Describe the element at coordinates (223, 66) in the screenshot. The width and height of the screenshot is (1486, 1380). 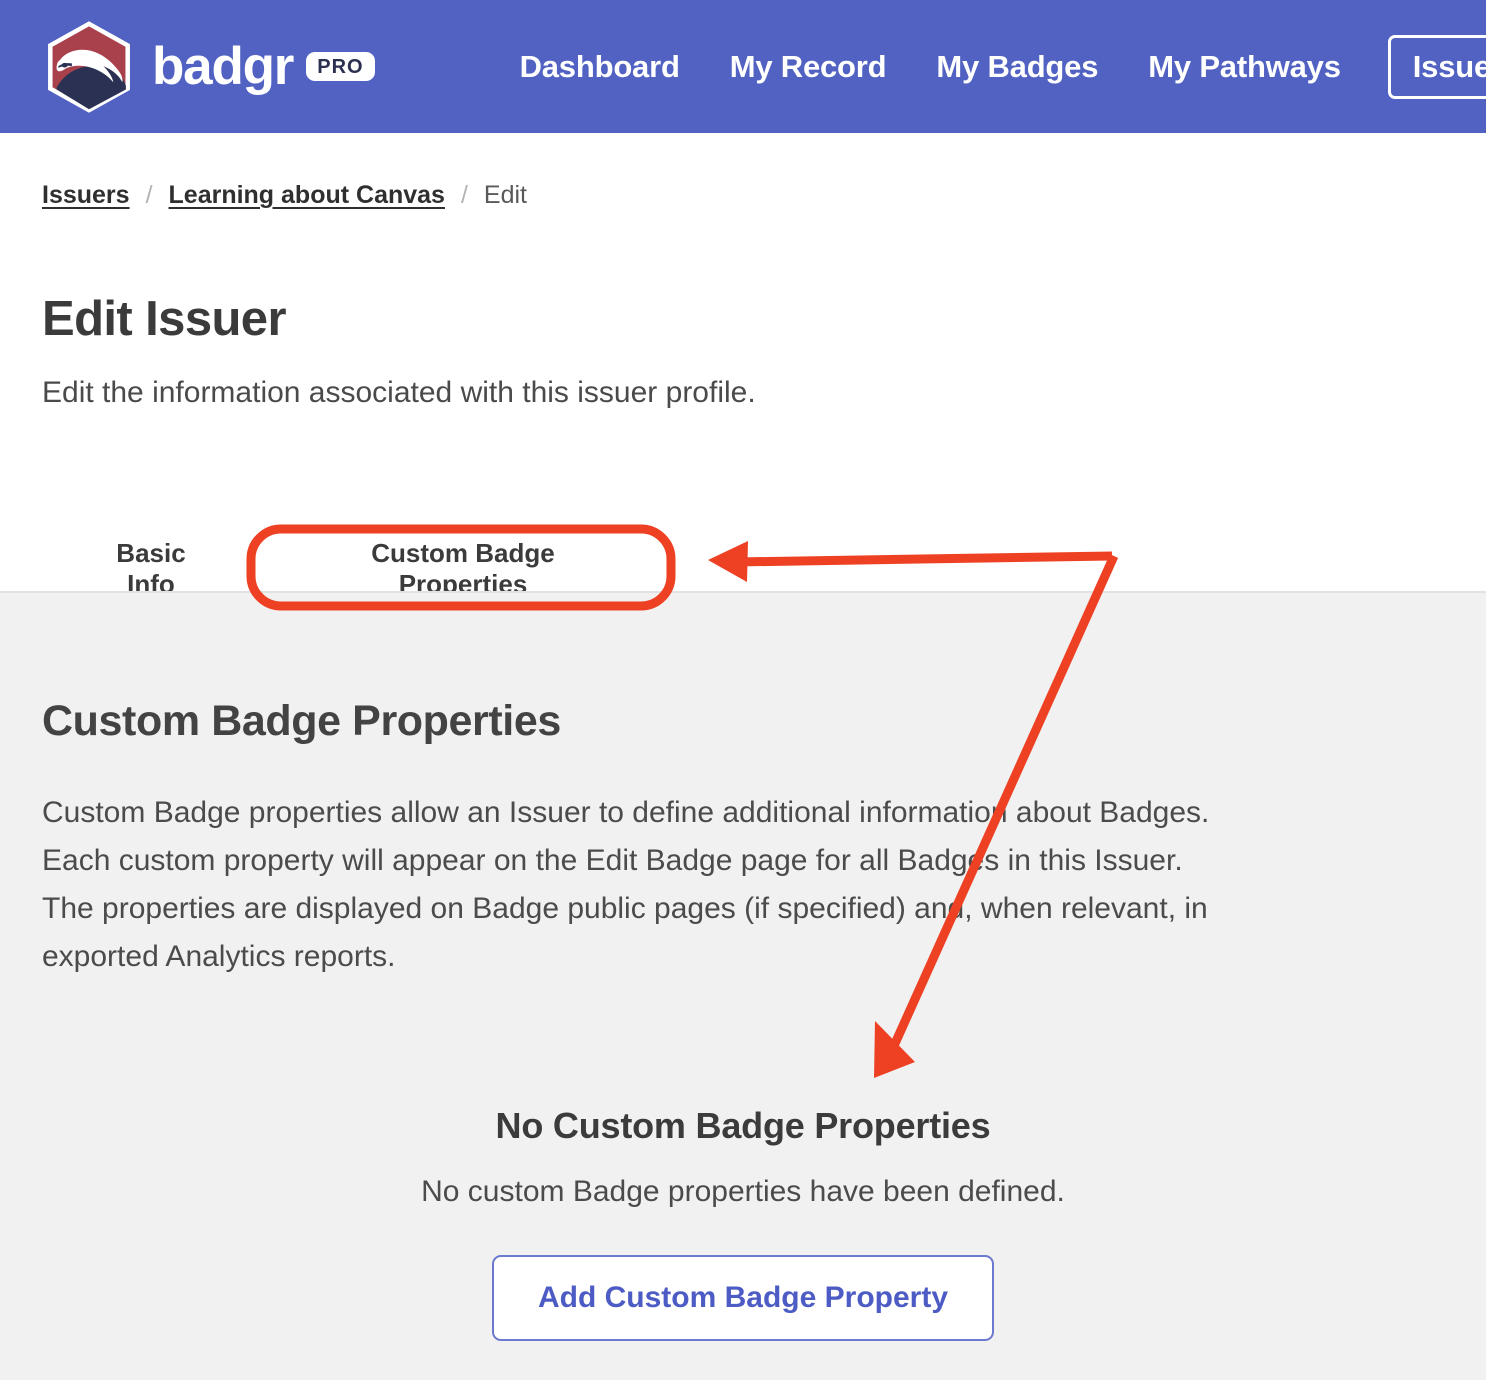
I see `brand-name: badgr` at that location.